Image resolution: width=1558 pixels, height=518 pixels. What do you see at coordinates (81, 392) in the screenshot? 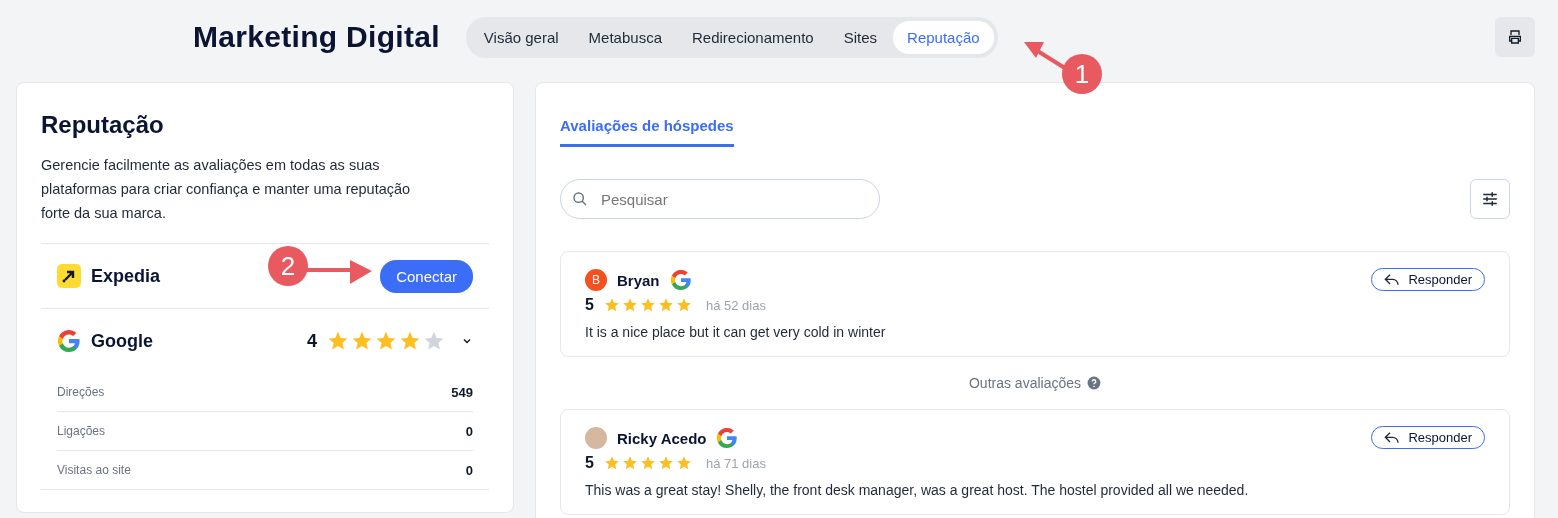
I see `stat-label: Direções` at bounding box center [81, 392].